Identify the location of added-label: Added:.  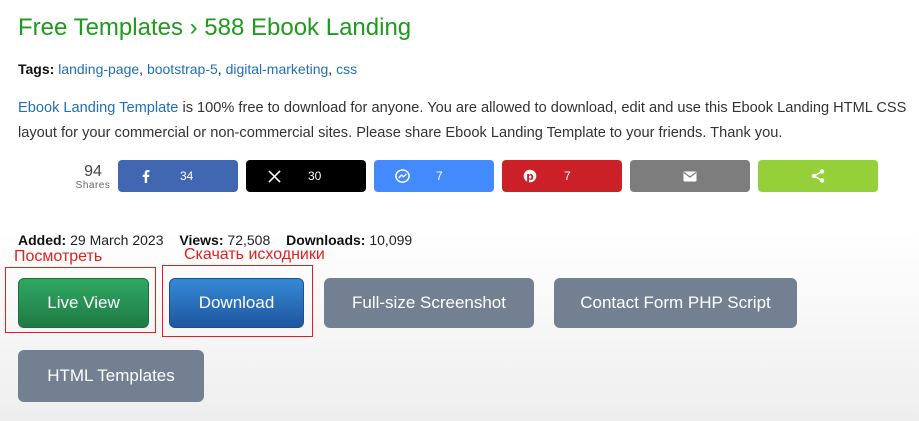
(42, 240).